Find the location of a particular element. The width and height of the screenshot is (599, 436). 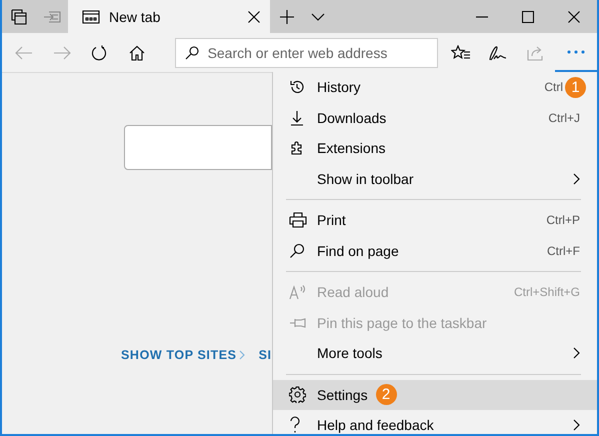

menu-item: Find on page Ctrl+F is located at coordinates (435, 251).